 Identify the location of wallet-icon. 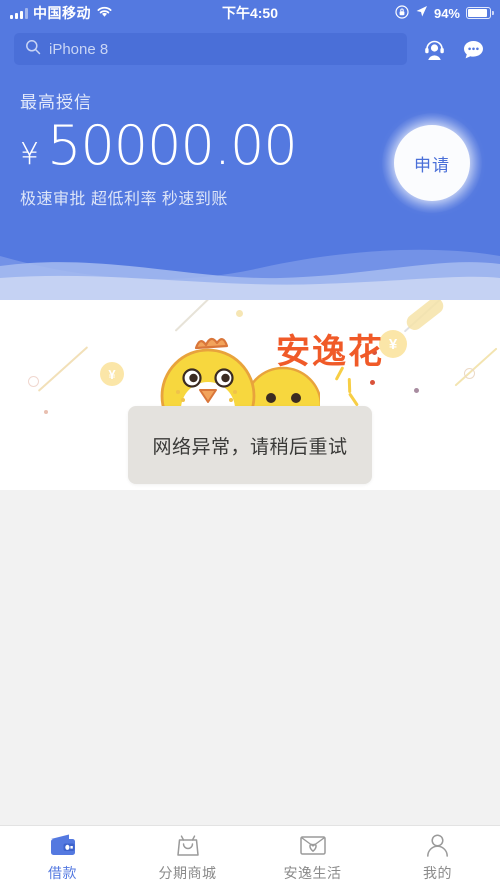
(63, 846).